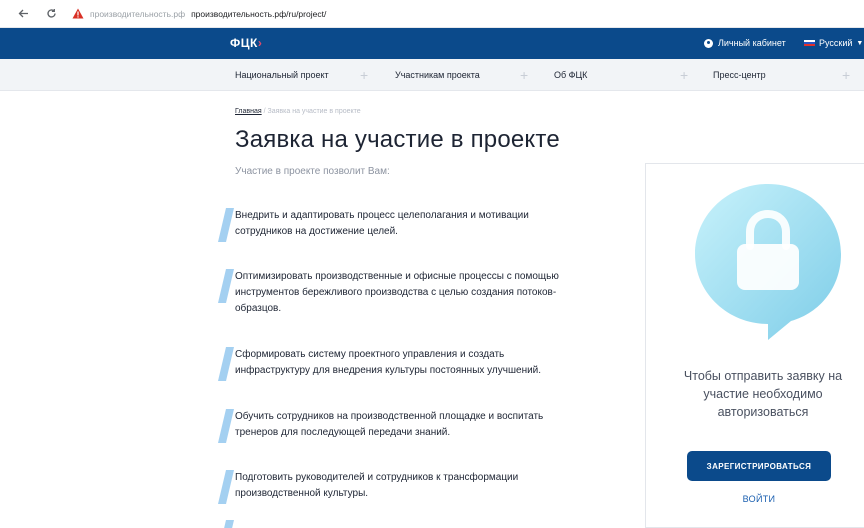 This screenshot has width=864, height=528. Describe the element at coordinates (768, 262) in the screenshot. I see `lock-icon` at that location.